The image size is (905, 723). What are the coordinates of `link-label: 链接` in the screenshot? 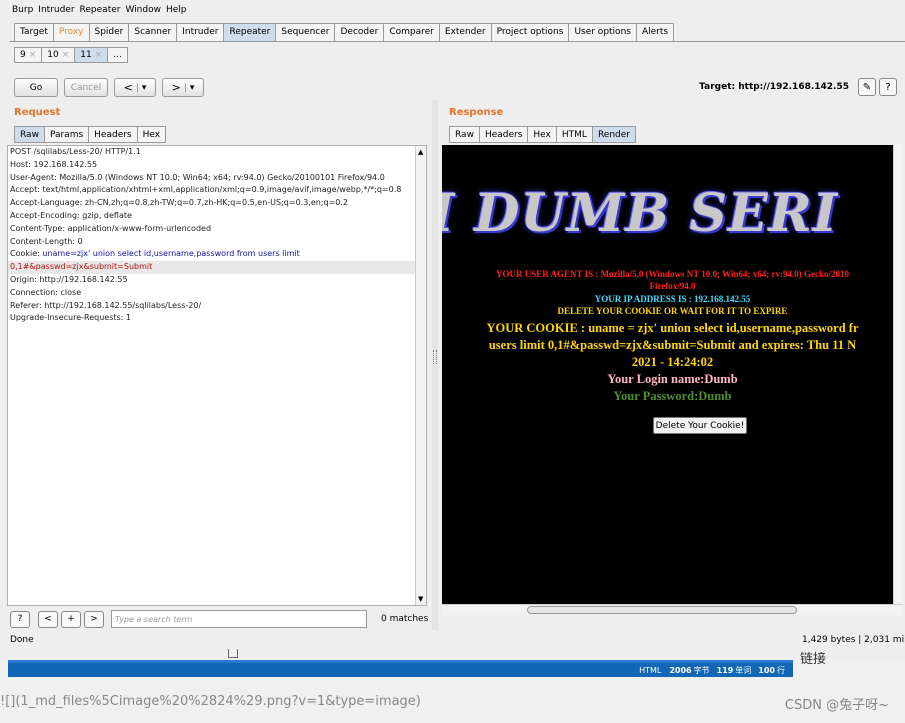 It's located at (813, 659).